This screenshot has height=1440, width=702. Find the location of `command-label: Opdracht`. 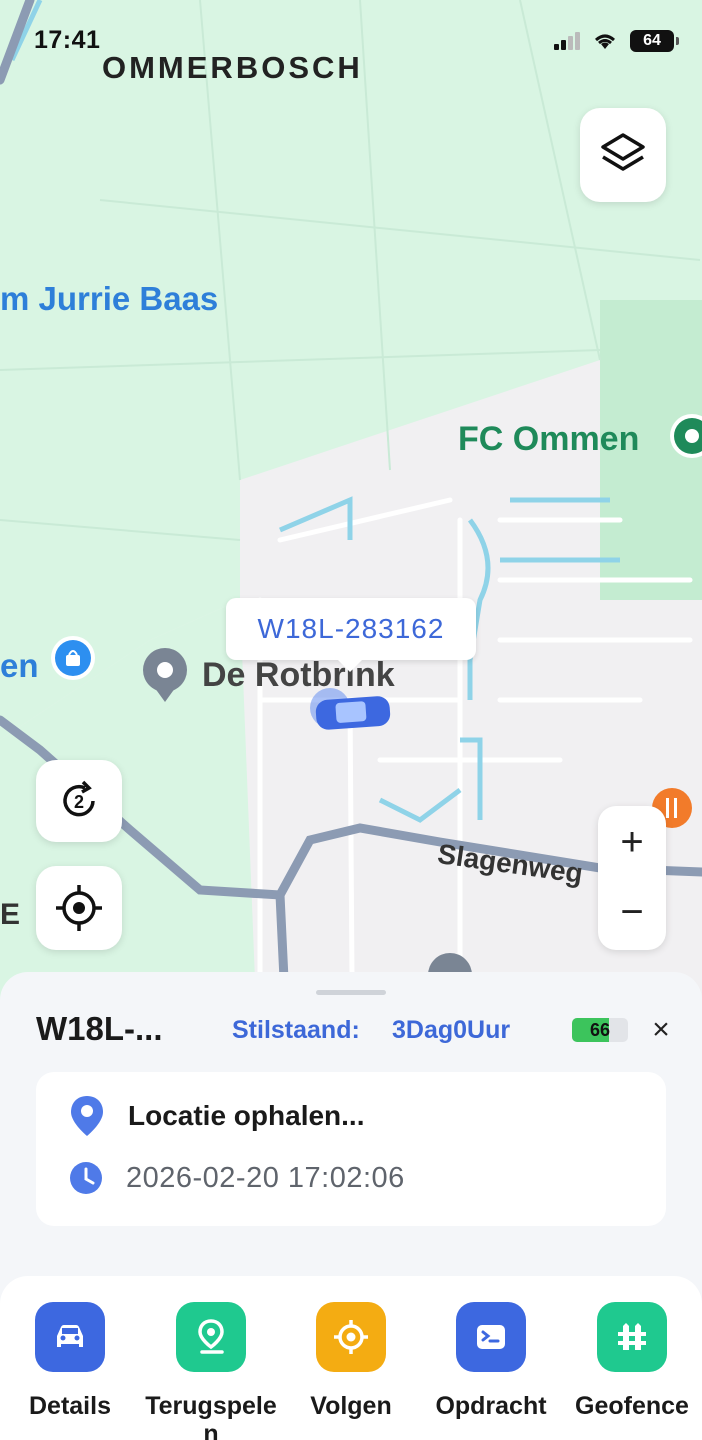

command-label: Opdracht is located at coordinates (491, 1406).